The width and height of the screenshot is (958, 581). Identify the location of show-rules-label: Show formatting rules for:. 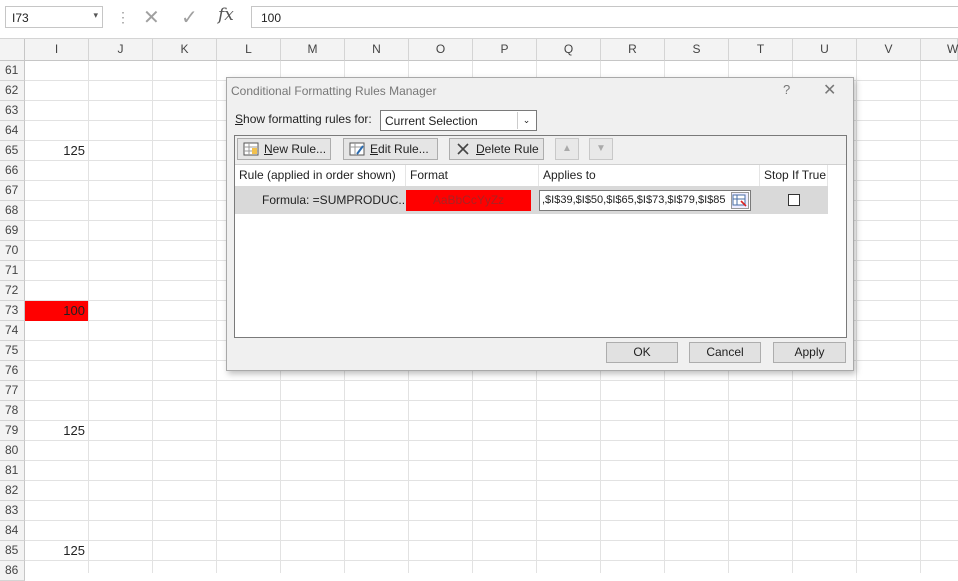
(303, 119).